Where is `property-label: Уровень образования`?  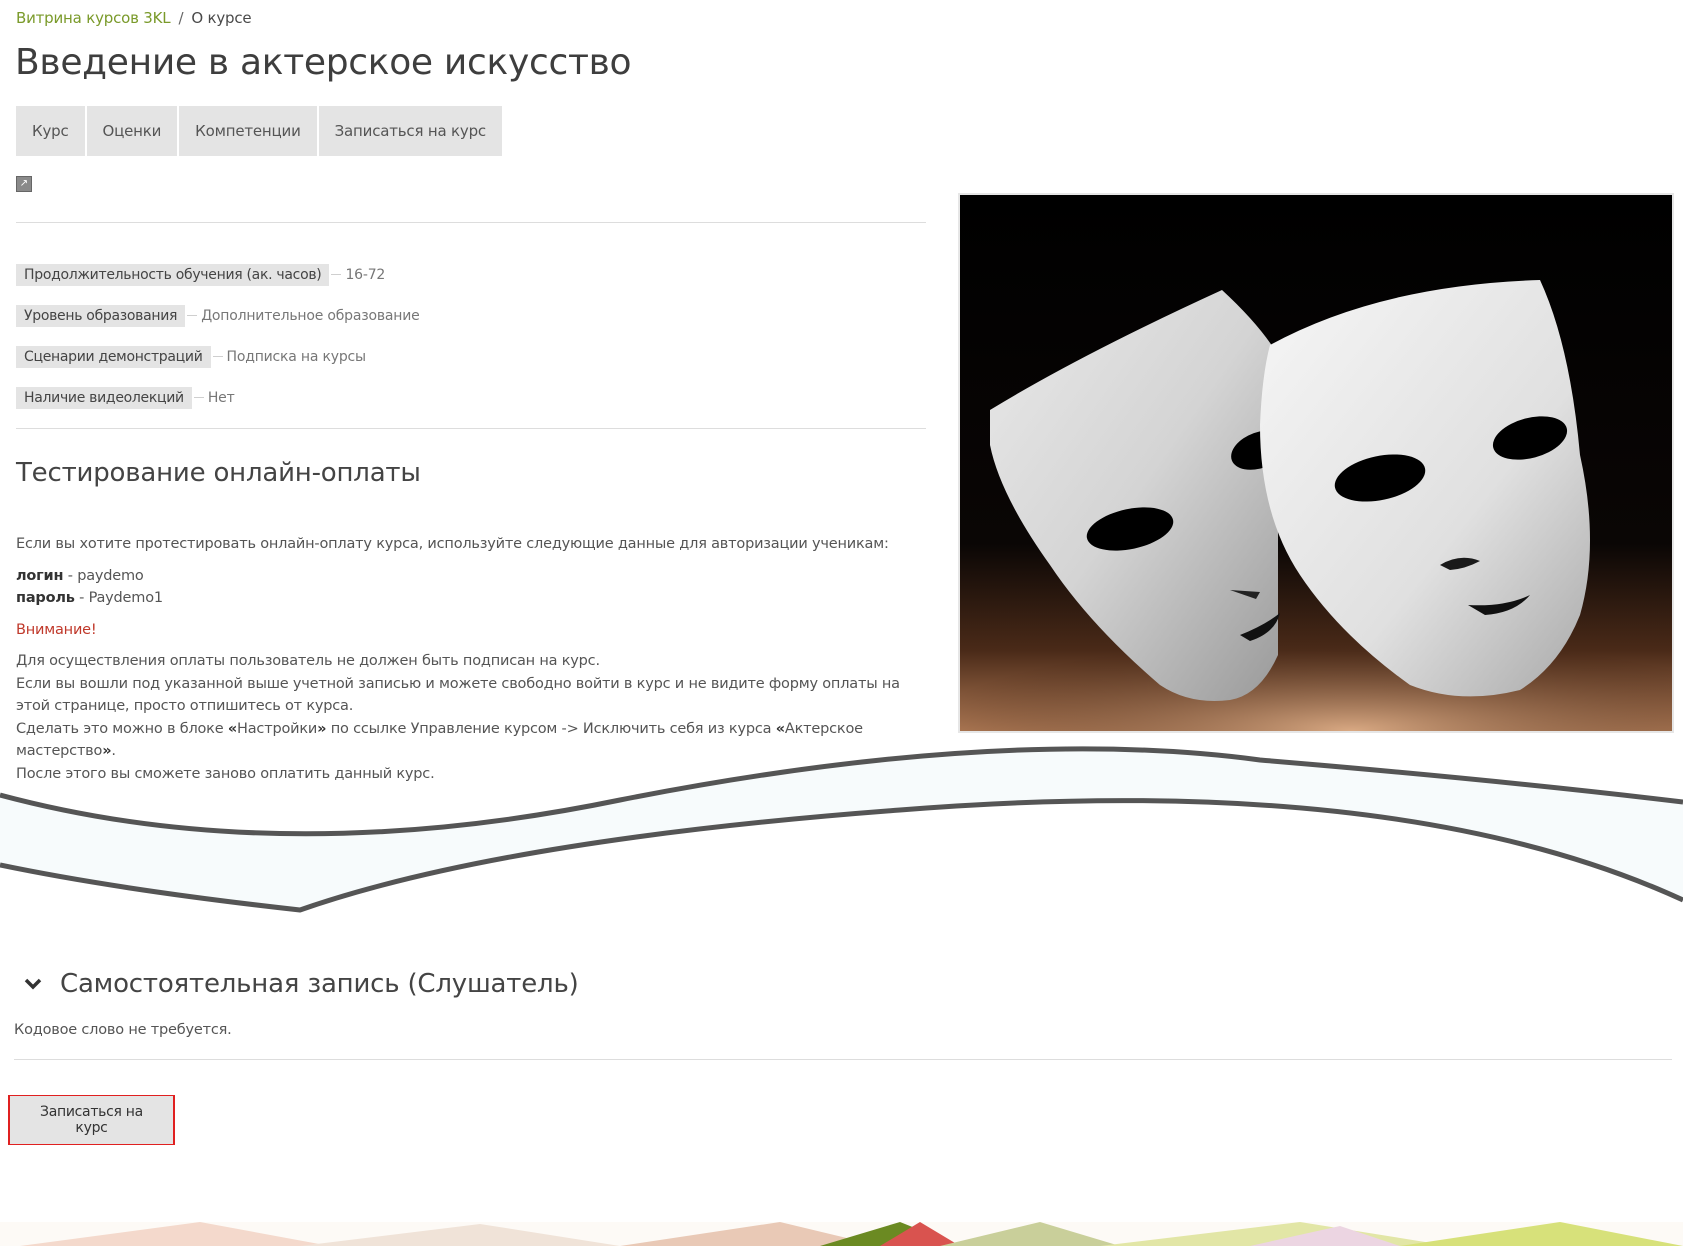 property-label: Уровень образования is located at coordinates (101, 315).